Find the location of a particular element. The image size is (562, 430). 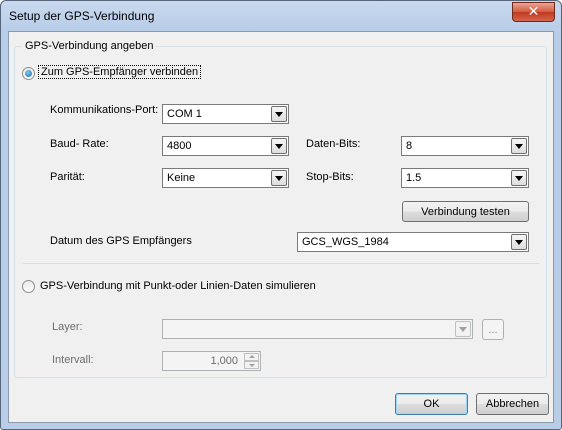

close-button: ✕ is located at coordinates (533, 12).